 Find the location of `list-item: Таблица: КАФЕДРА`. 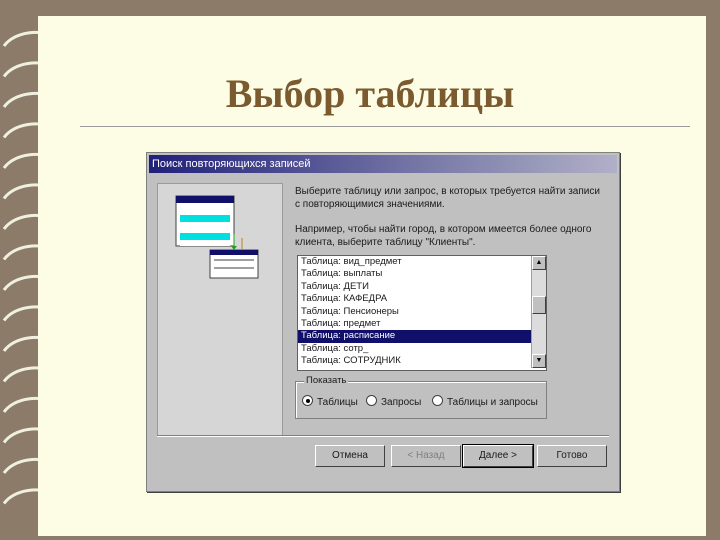

list-item: Таблица: КАФЕДРА is located at coordinates (422, 299).